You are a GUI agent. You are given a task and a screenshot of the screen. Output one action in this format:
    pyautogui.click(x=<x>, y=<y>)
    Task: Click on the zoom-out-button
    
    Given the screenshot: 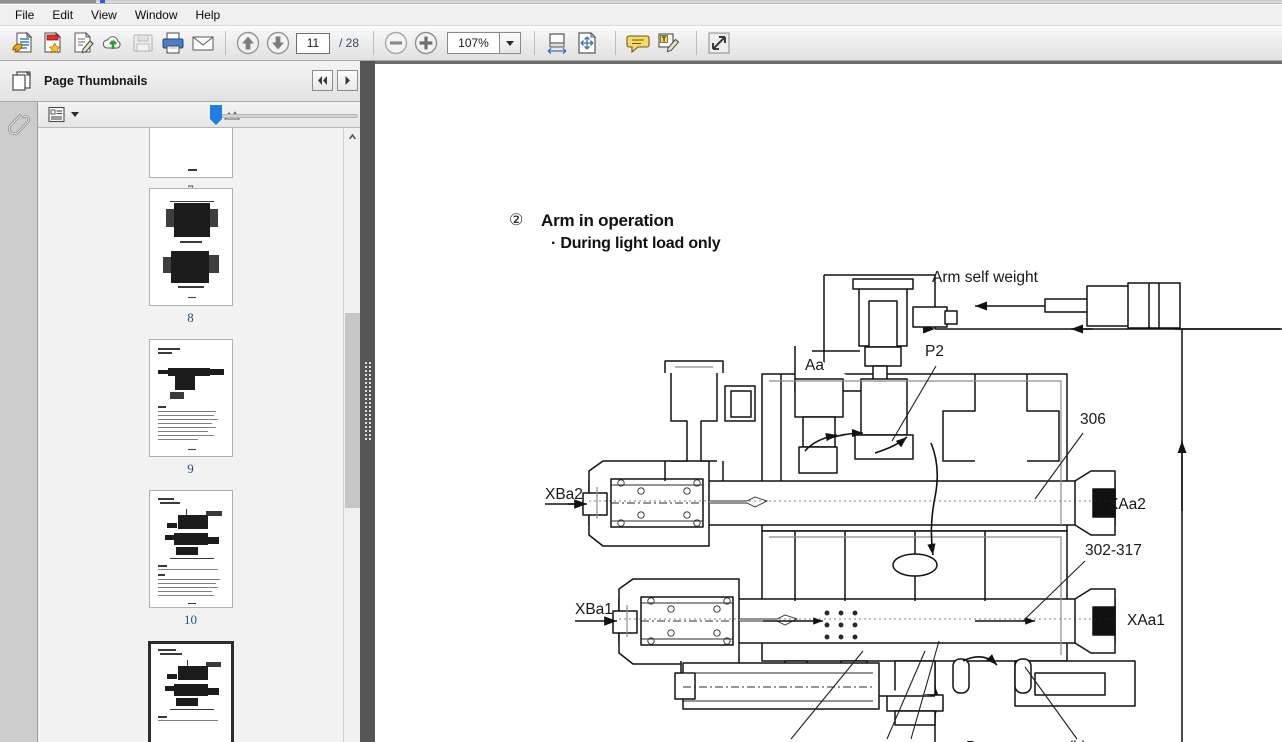 What is the action you would take?
    pyautogui.click(x=396, y=43)
    